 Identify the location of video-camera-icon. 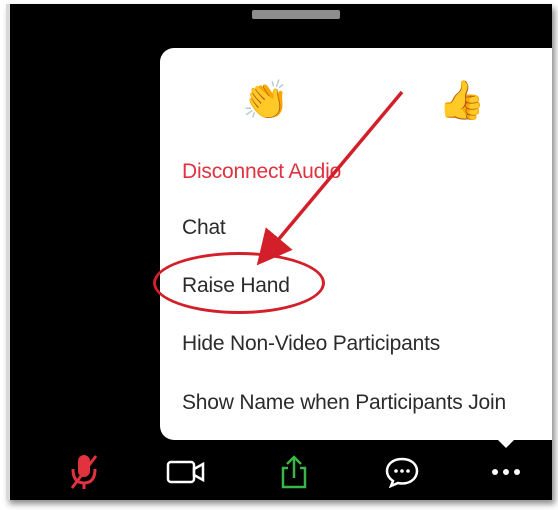
(185, 472).